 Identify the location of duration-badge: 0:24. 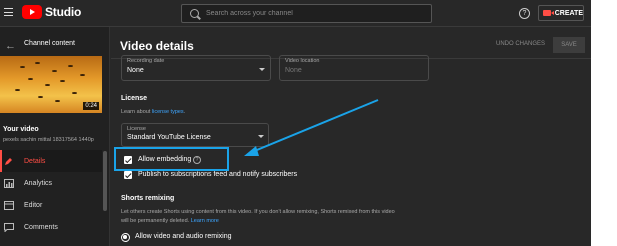
(91, 106).